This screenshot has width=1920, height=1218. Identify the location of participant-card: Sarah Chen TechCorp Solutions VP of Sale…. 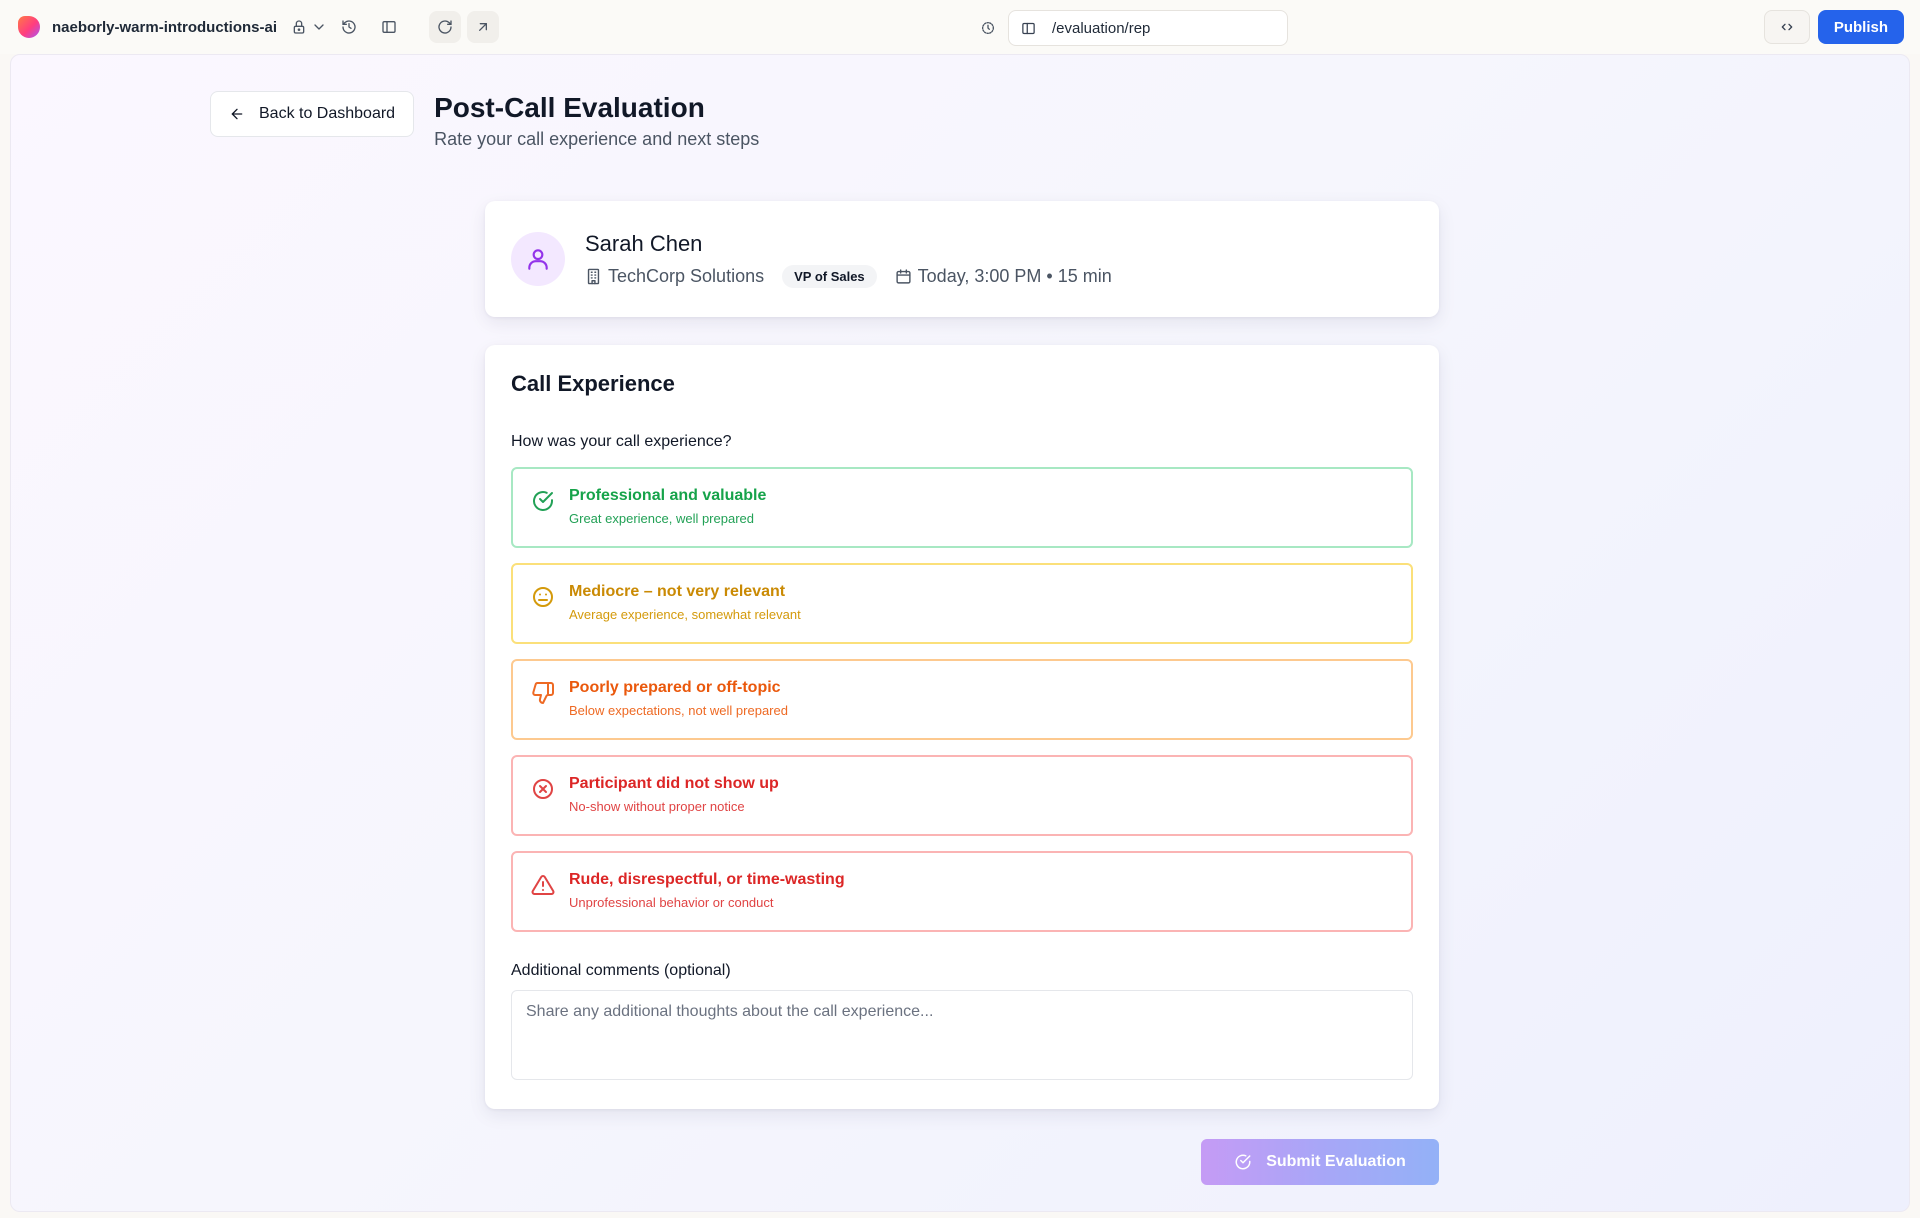
(962, 259).